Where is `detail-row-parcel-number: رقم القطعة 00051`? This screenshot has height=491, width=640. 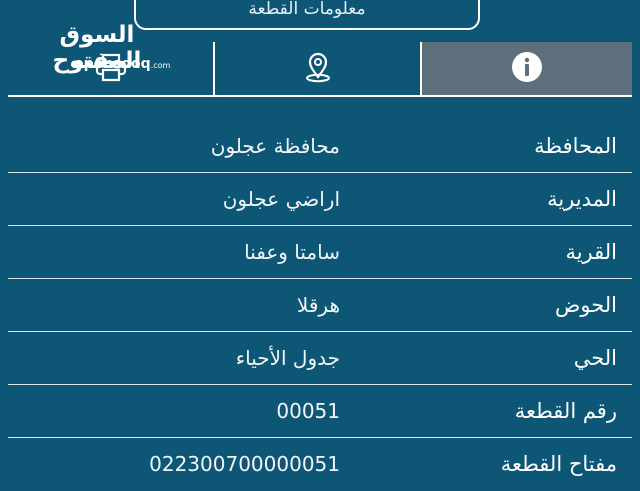 detail-row-parcel-number: رقم القطعة 00051 is located at coordinates (320, 411).